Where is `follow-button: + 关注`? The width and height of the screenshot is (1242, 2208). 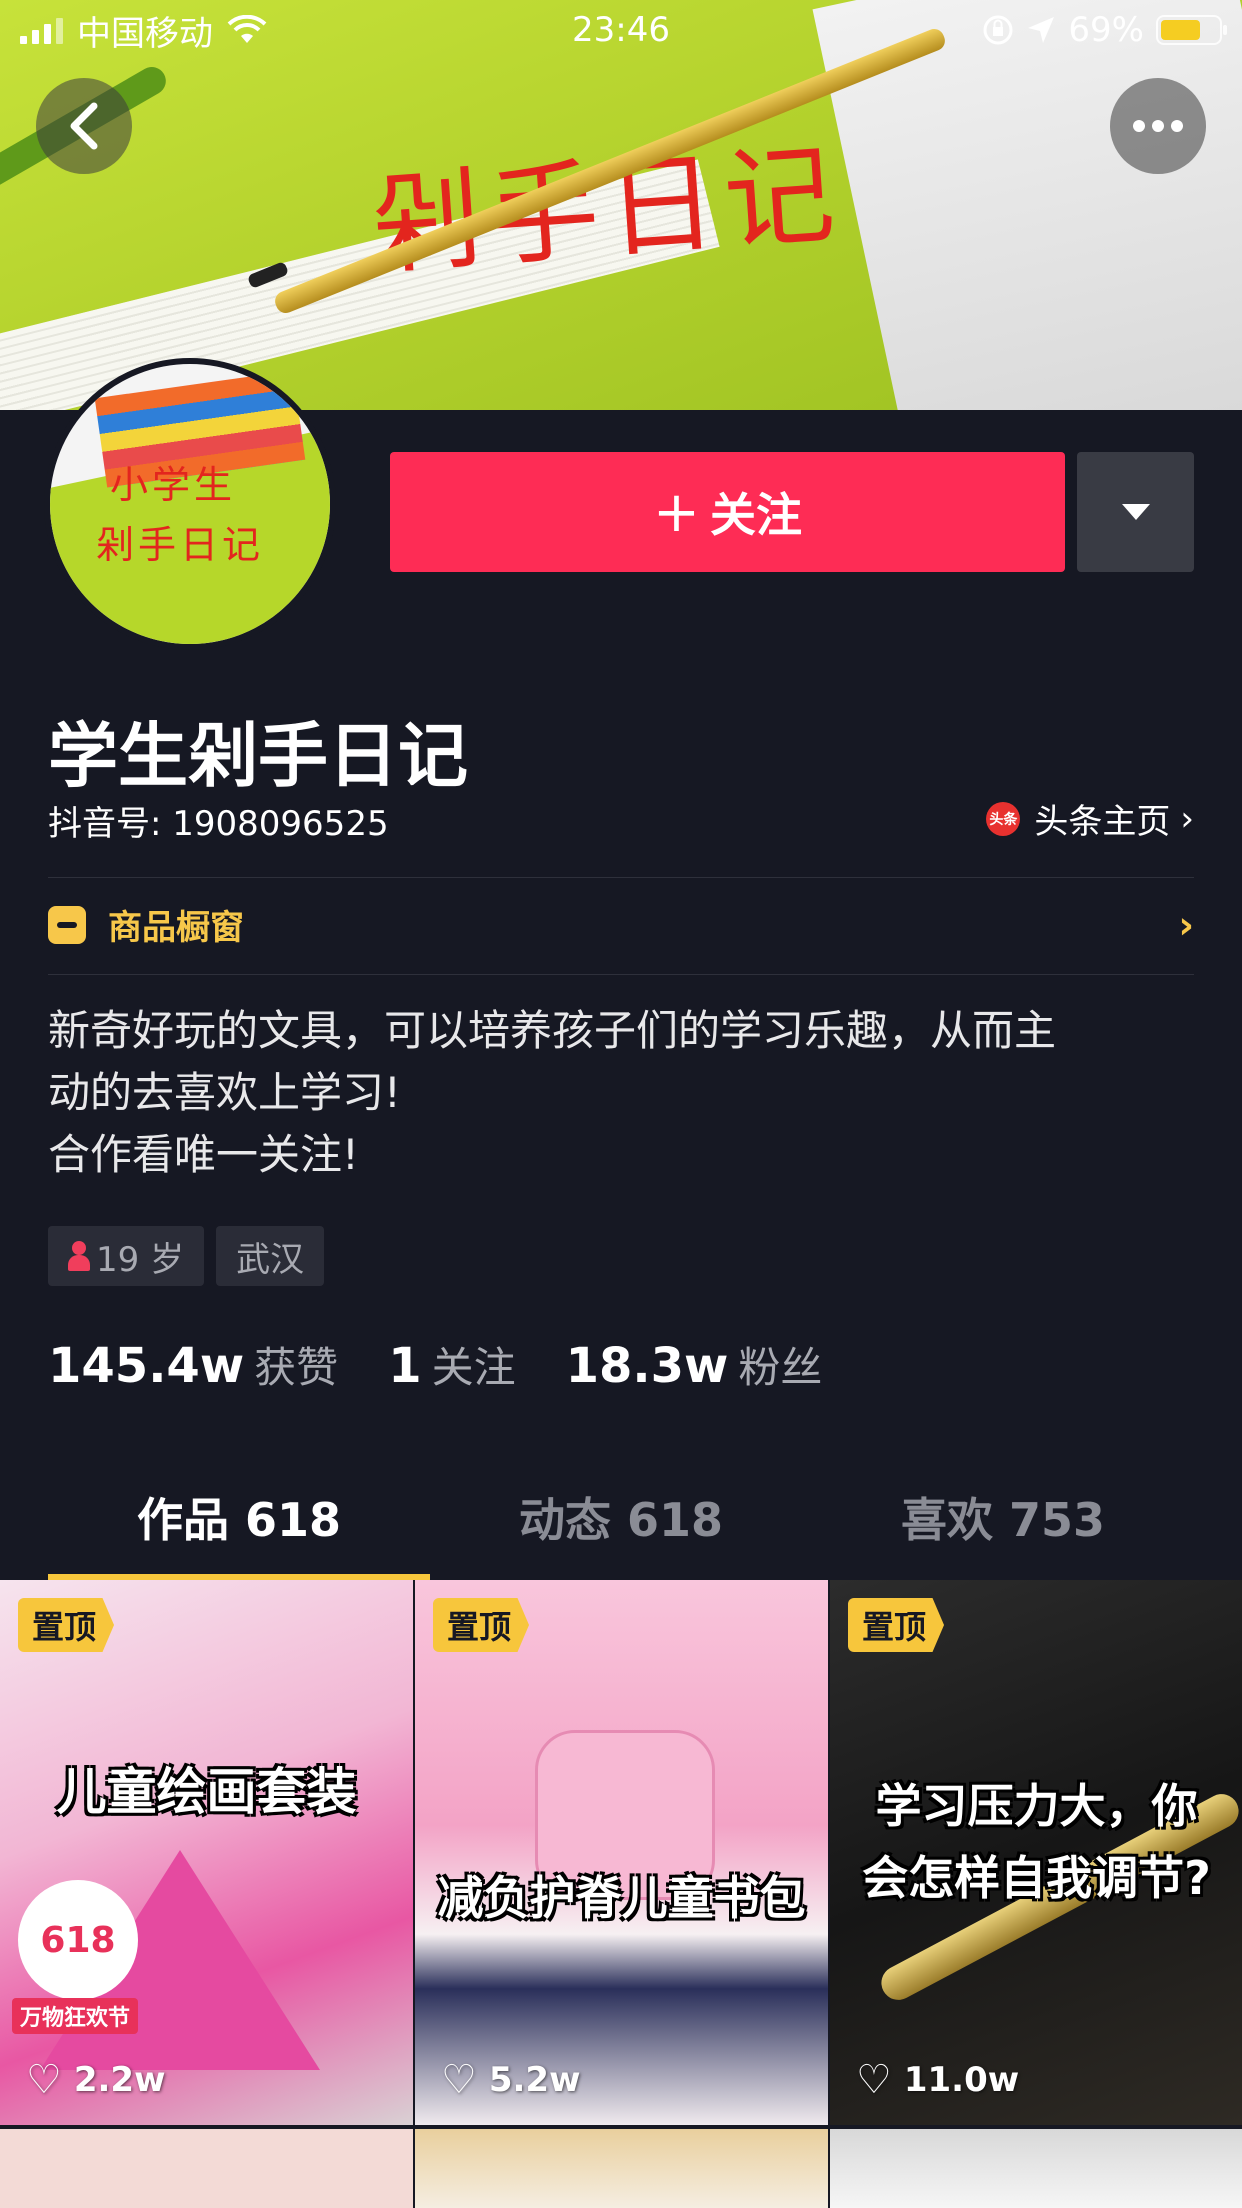 follow-button: + 关注 is located at coordinates (727, 512).